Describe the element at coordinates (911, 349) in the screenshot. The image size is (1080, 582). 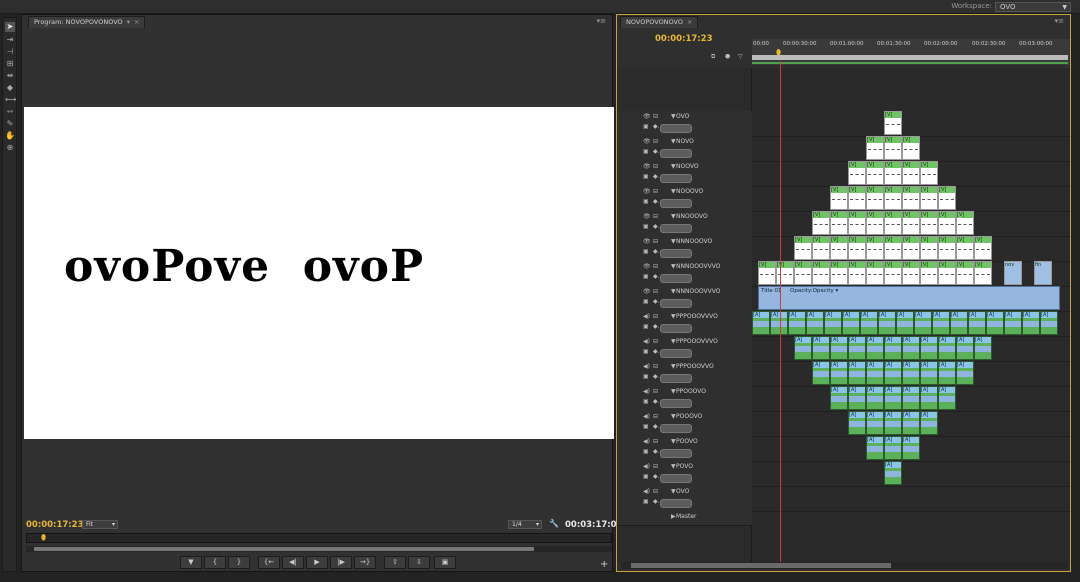
I see `track-lane: [A] [A] [A] [A] [A] [A] [A] [A] [A] [A] [A]` at that location.